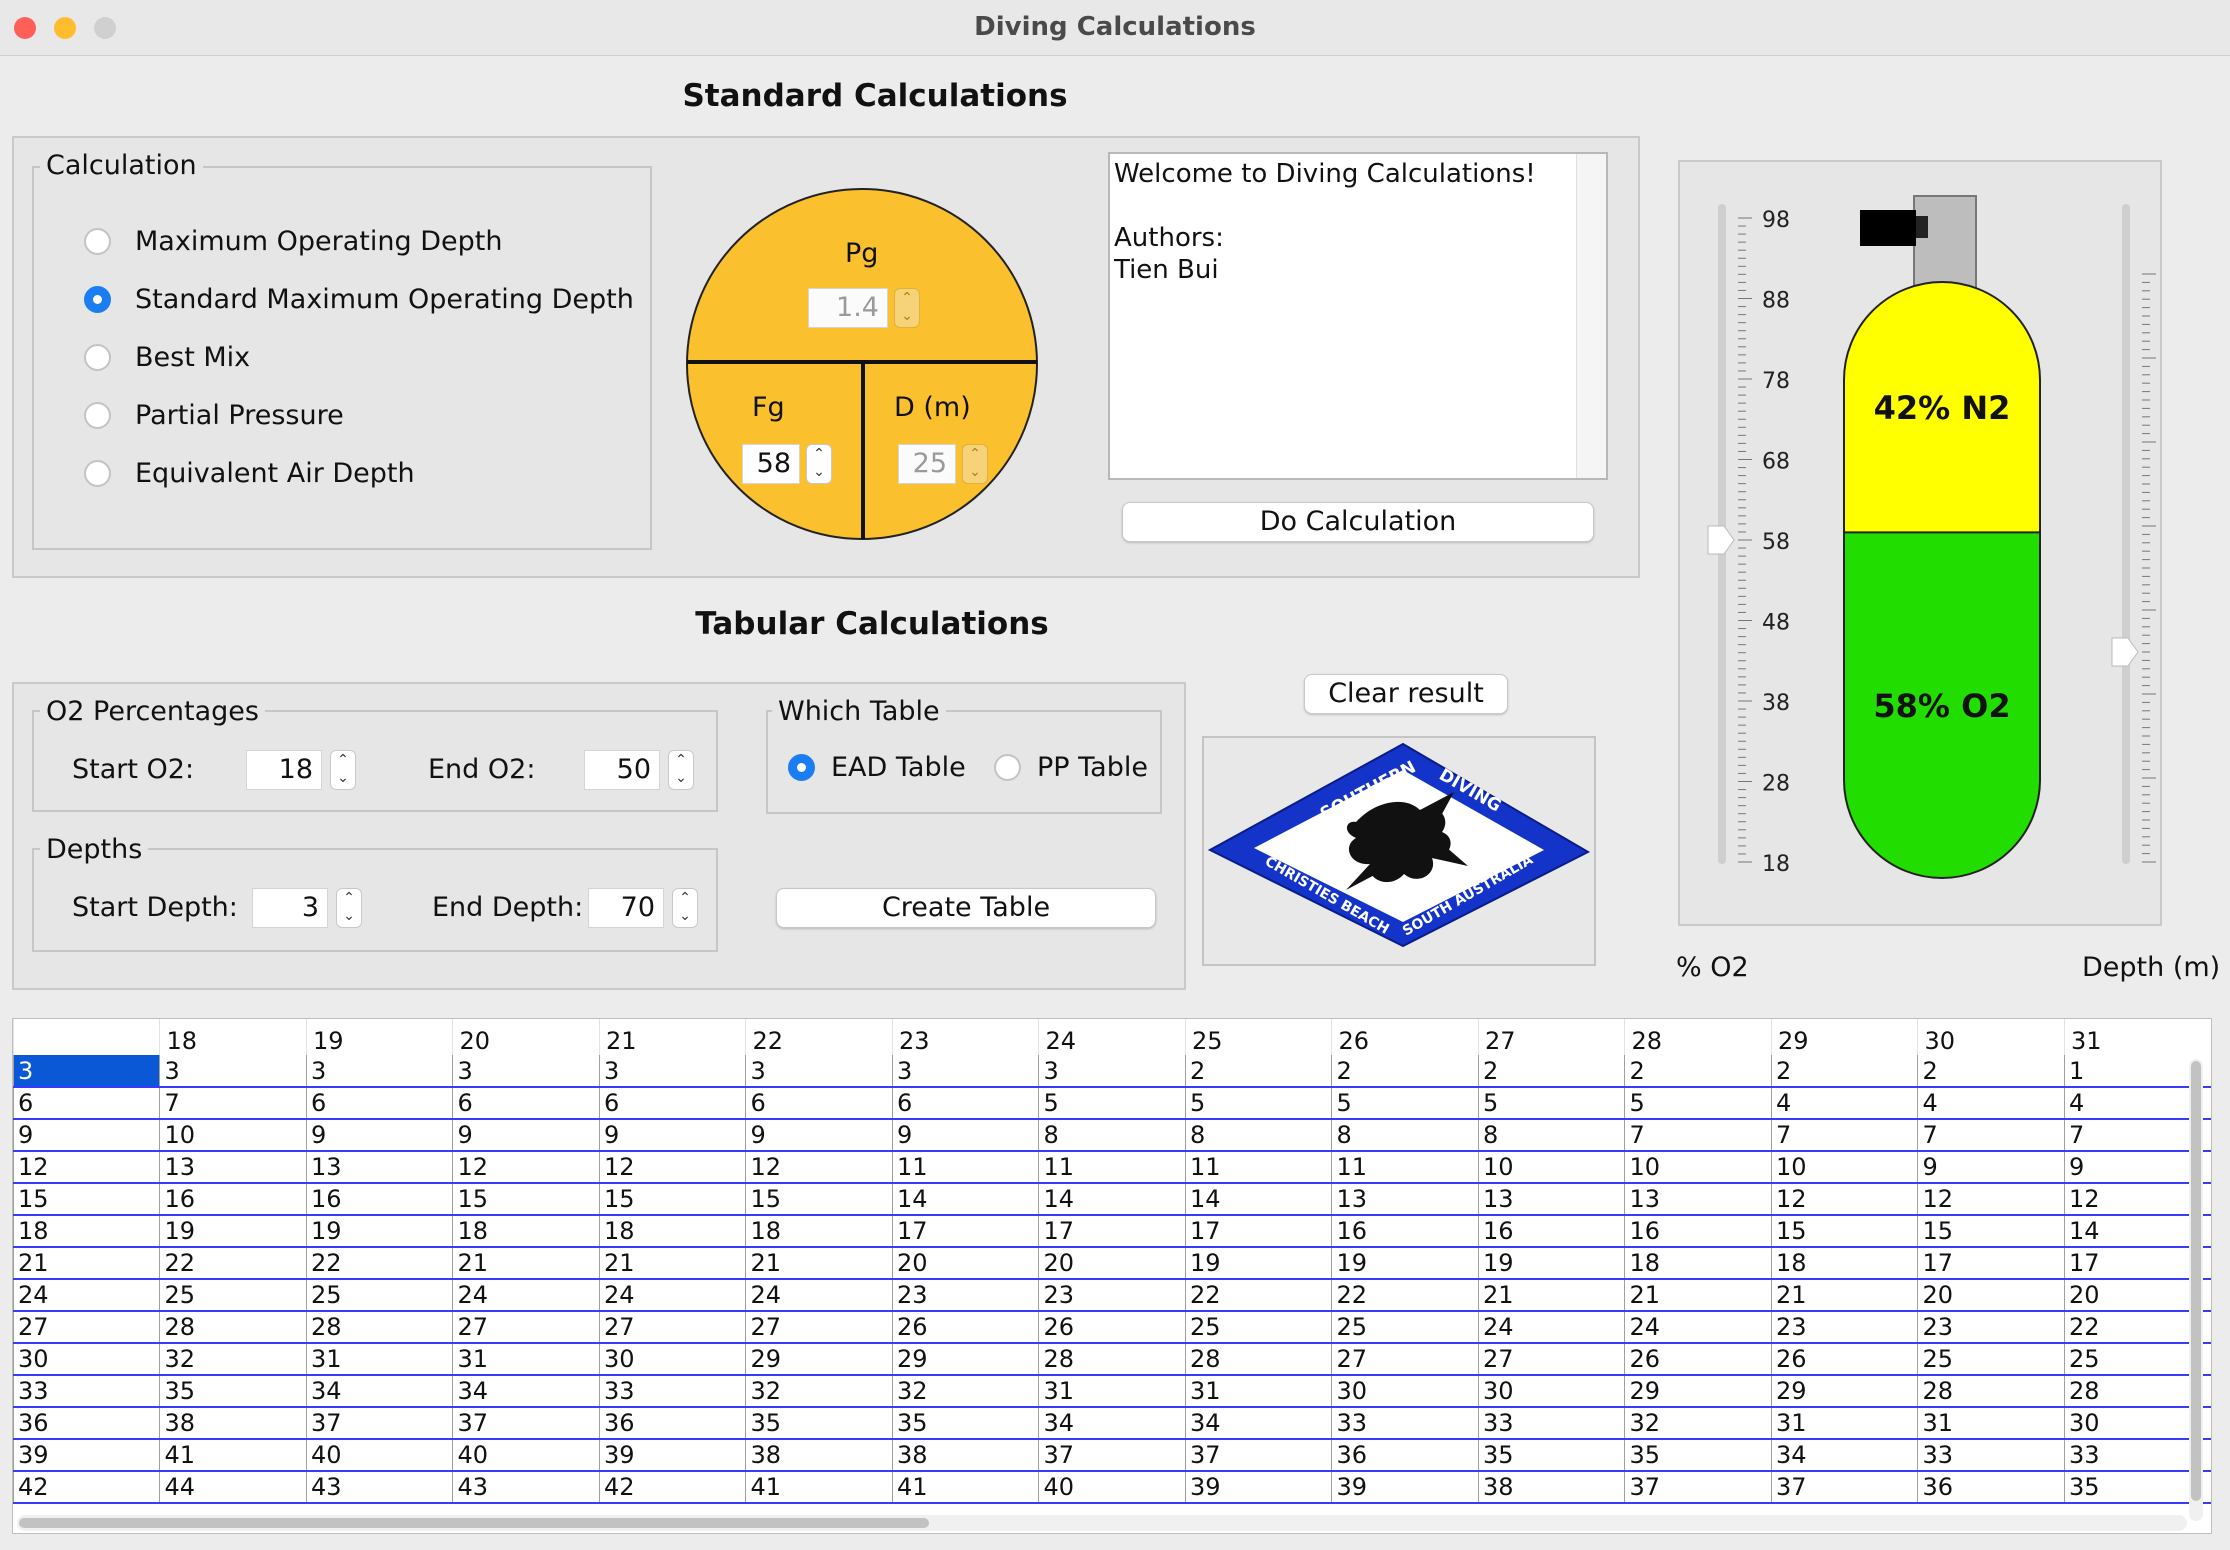 This screenshot has width=2230, height=1550. Describe the element at coordinates (1112, 1071) in the screenshot. I see `table-row: 333333332222221` at that location.